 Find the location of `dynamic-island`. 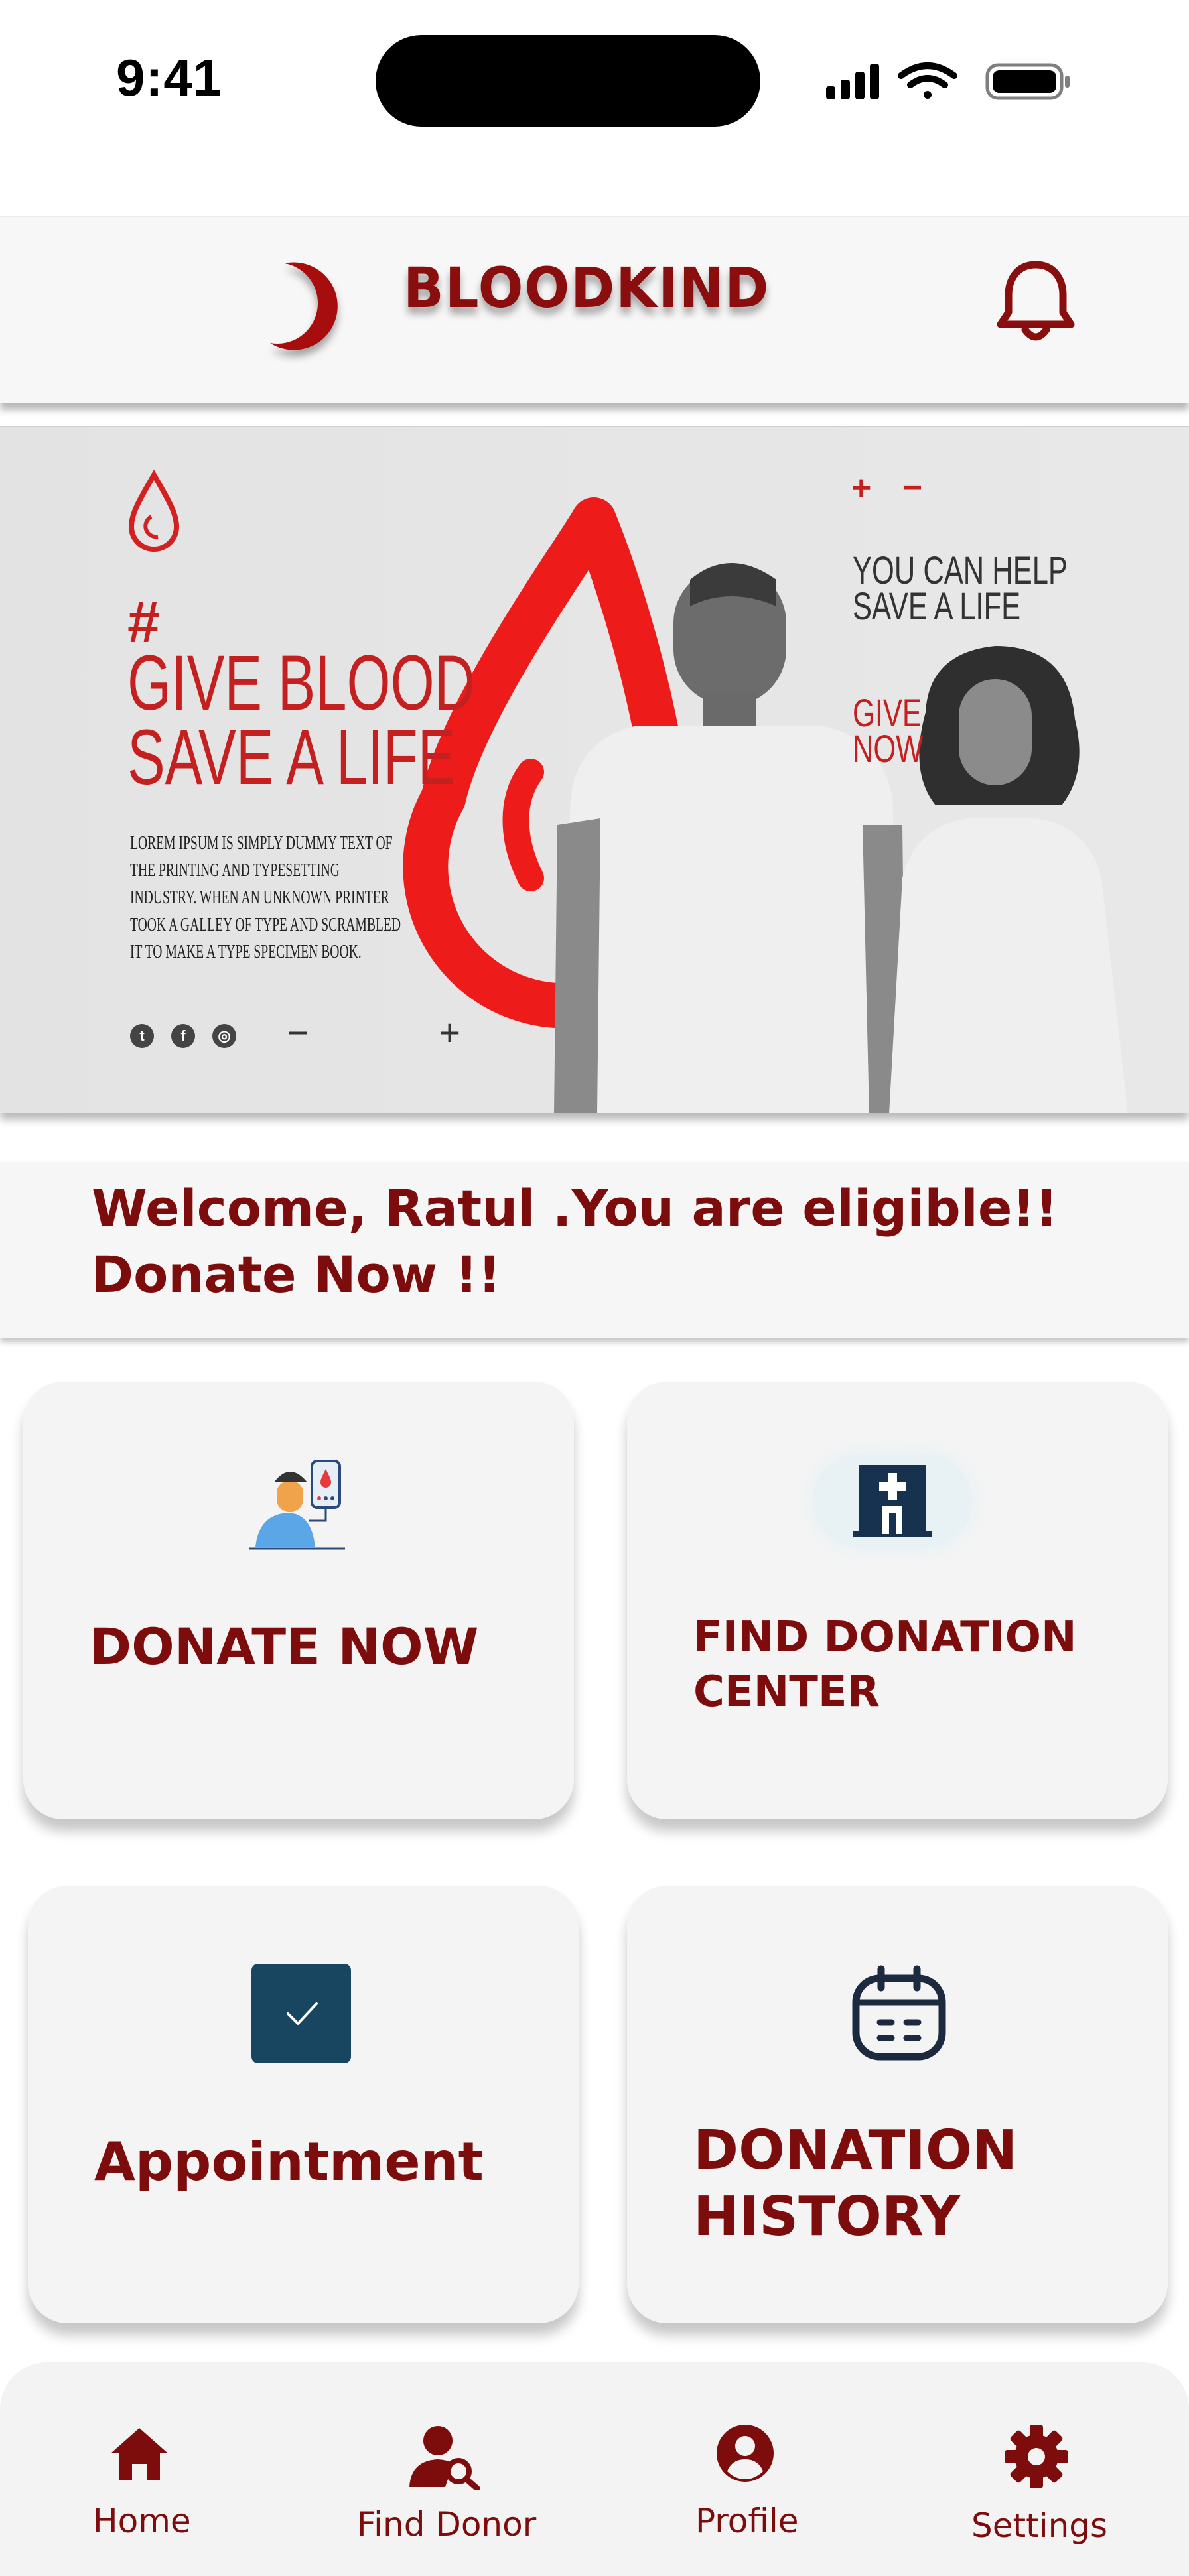

dynamic-island is located at coordinates (568, 81).